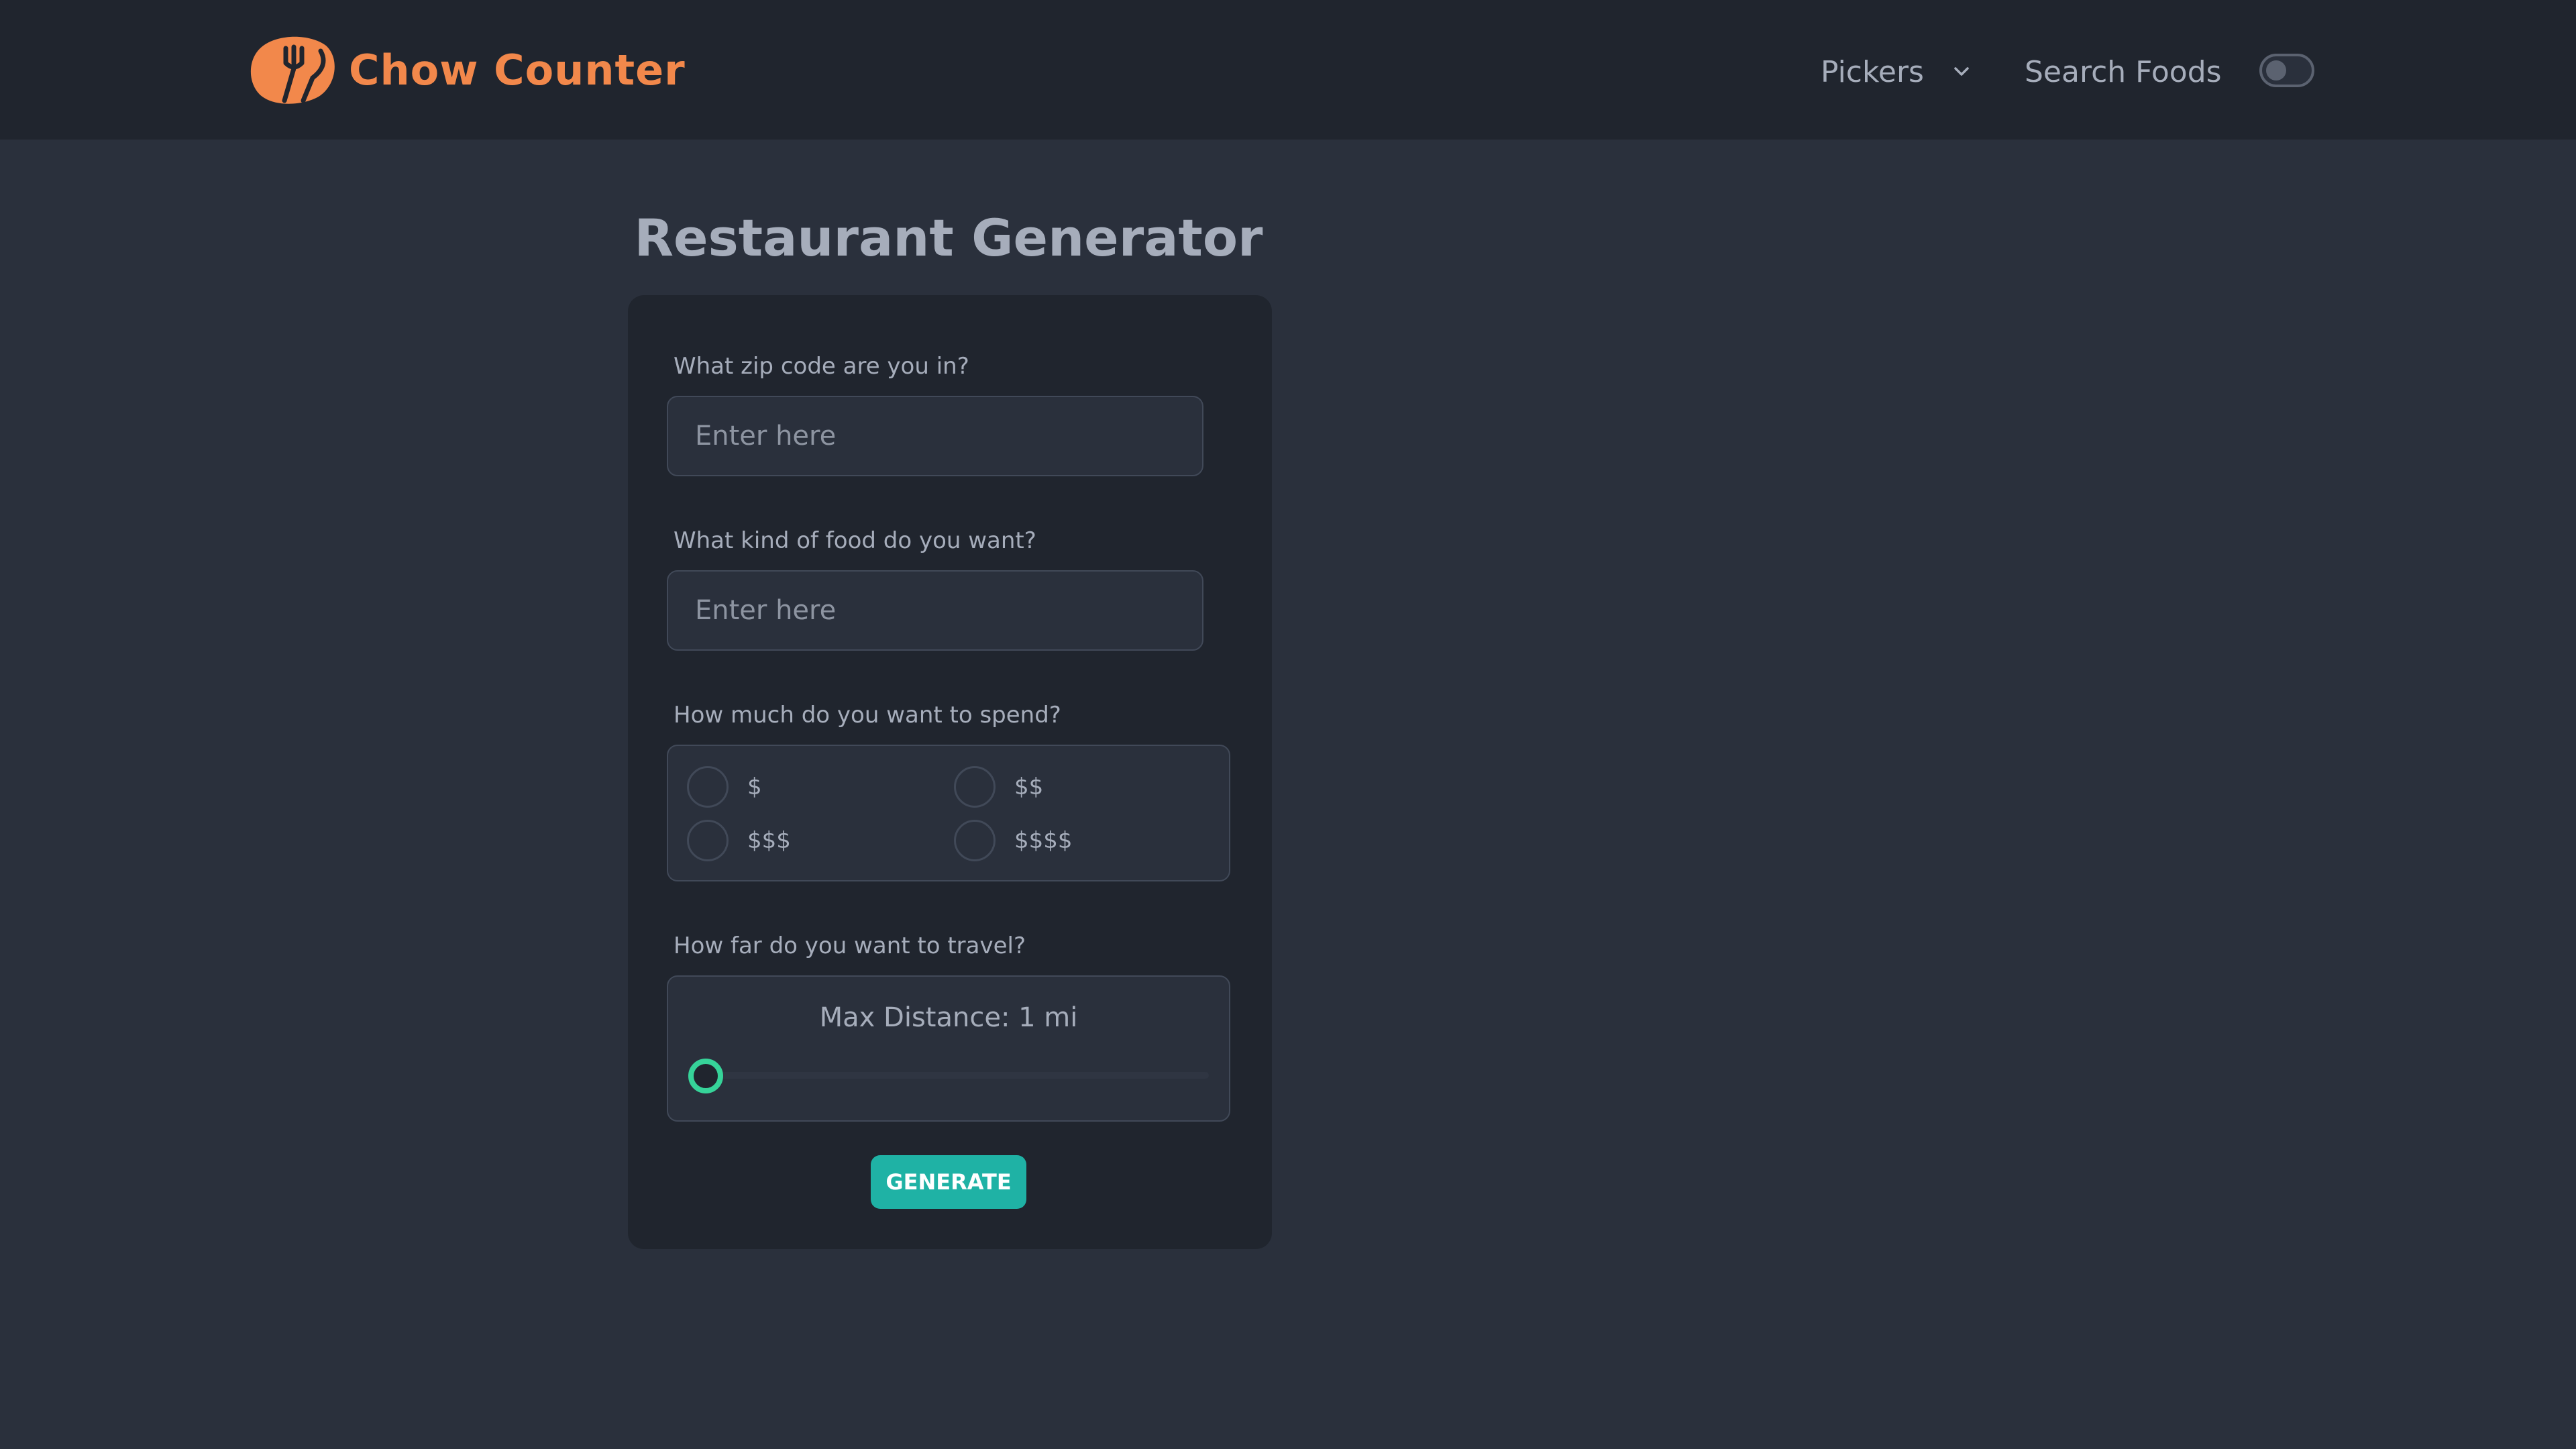  Describe the element at coordinates (1043, 840) in the screenshot. I see `price-option-label: $$$$` at that location.